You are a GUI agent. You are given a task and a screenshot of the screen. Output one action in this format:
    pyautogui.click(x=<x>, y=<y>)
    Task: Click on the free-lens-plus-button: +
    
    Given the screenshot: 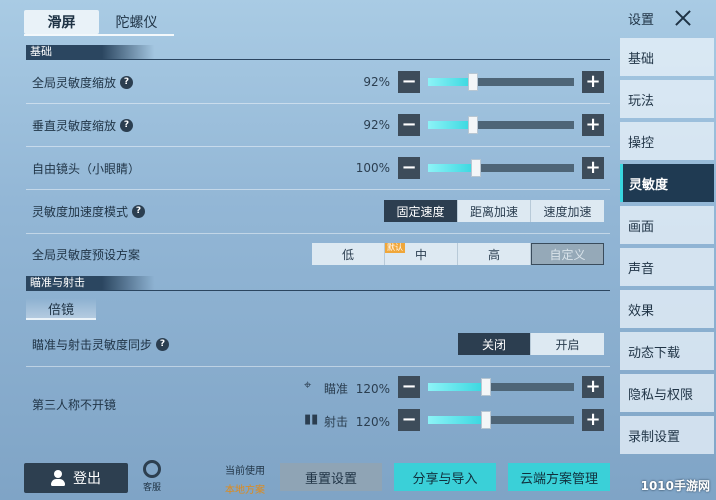 What is the action you would take?
    pyautogui.click(x=593, y=168)
    